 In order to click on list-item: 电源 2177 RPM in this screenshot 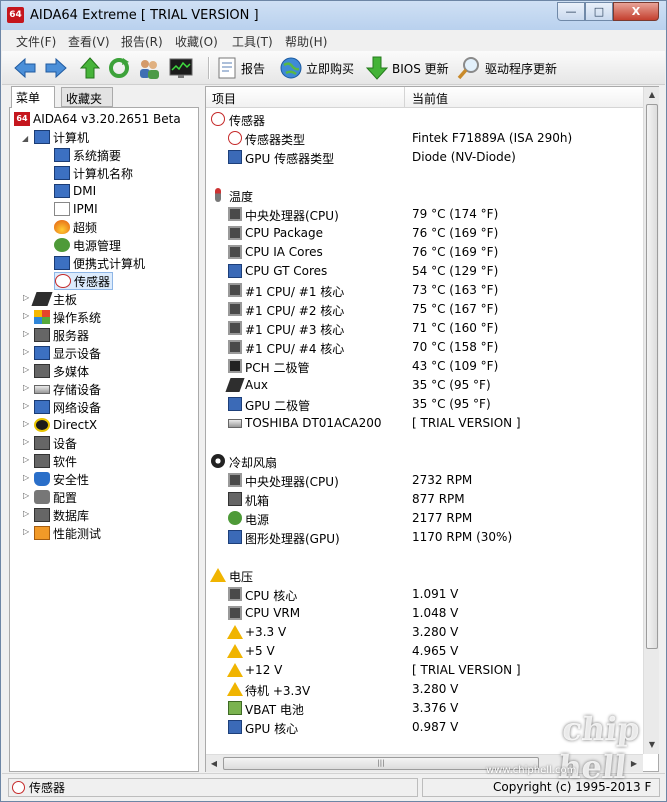, I will do `click(424, 518)`.